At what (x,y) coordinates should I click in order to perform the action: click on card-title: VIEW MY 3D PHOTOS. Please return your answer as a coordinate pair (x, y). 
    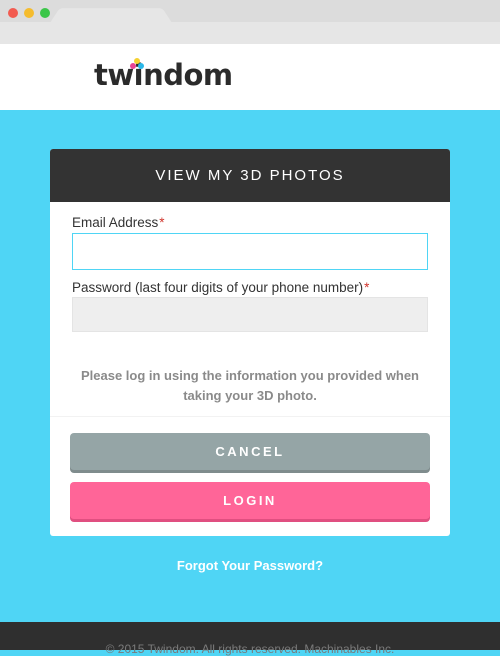
    Looking at the image, I should click on (250, 175).